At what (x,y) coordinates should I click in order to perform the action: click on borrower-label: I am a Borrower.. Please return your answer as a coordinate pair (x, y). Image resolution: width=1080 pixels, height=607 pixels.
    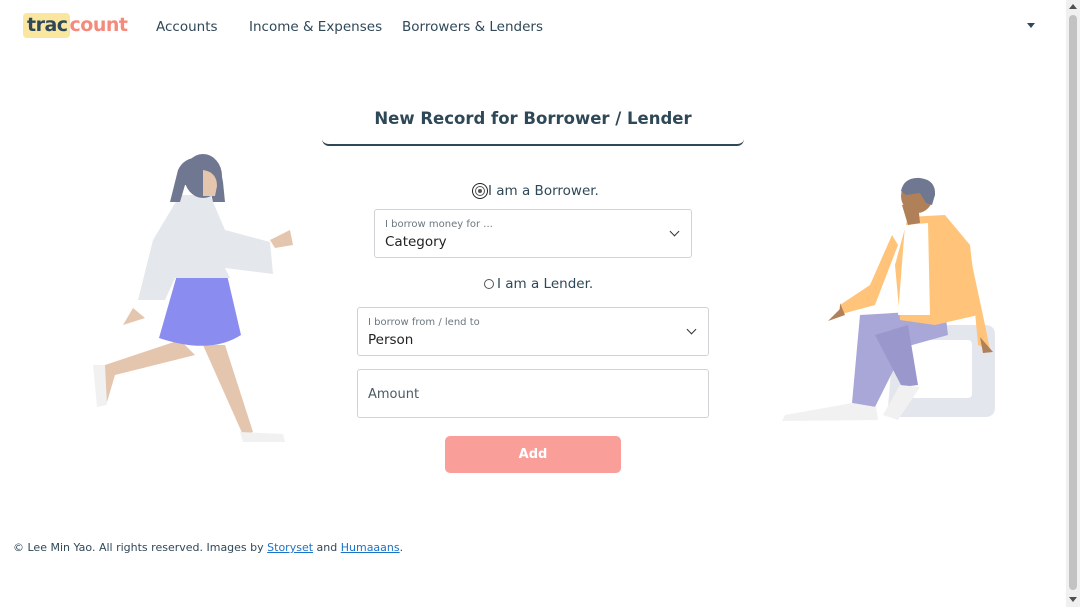
    Looking at the image, I should click on (543, 191).